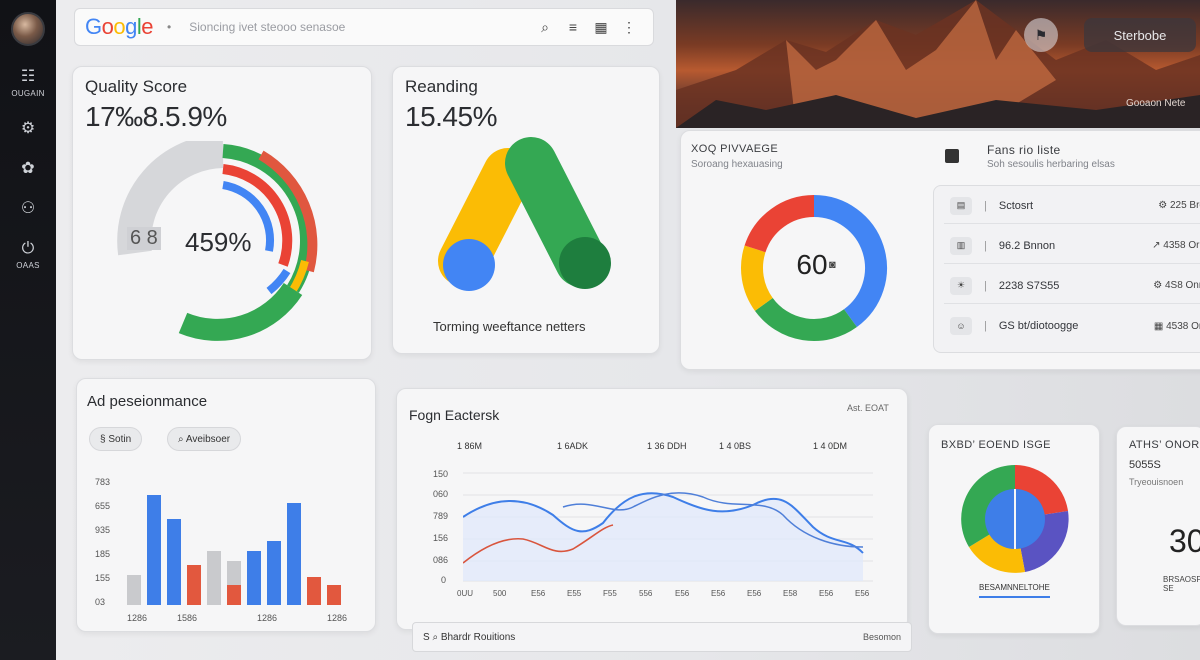 The height and width of the screenshot is (660, 1200). I want to click on stats-big-number: 30, so click(1184, 541).